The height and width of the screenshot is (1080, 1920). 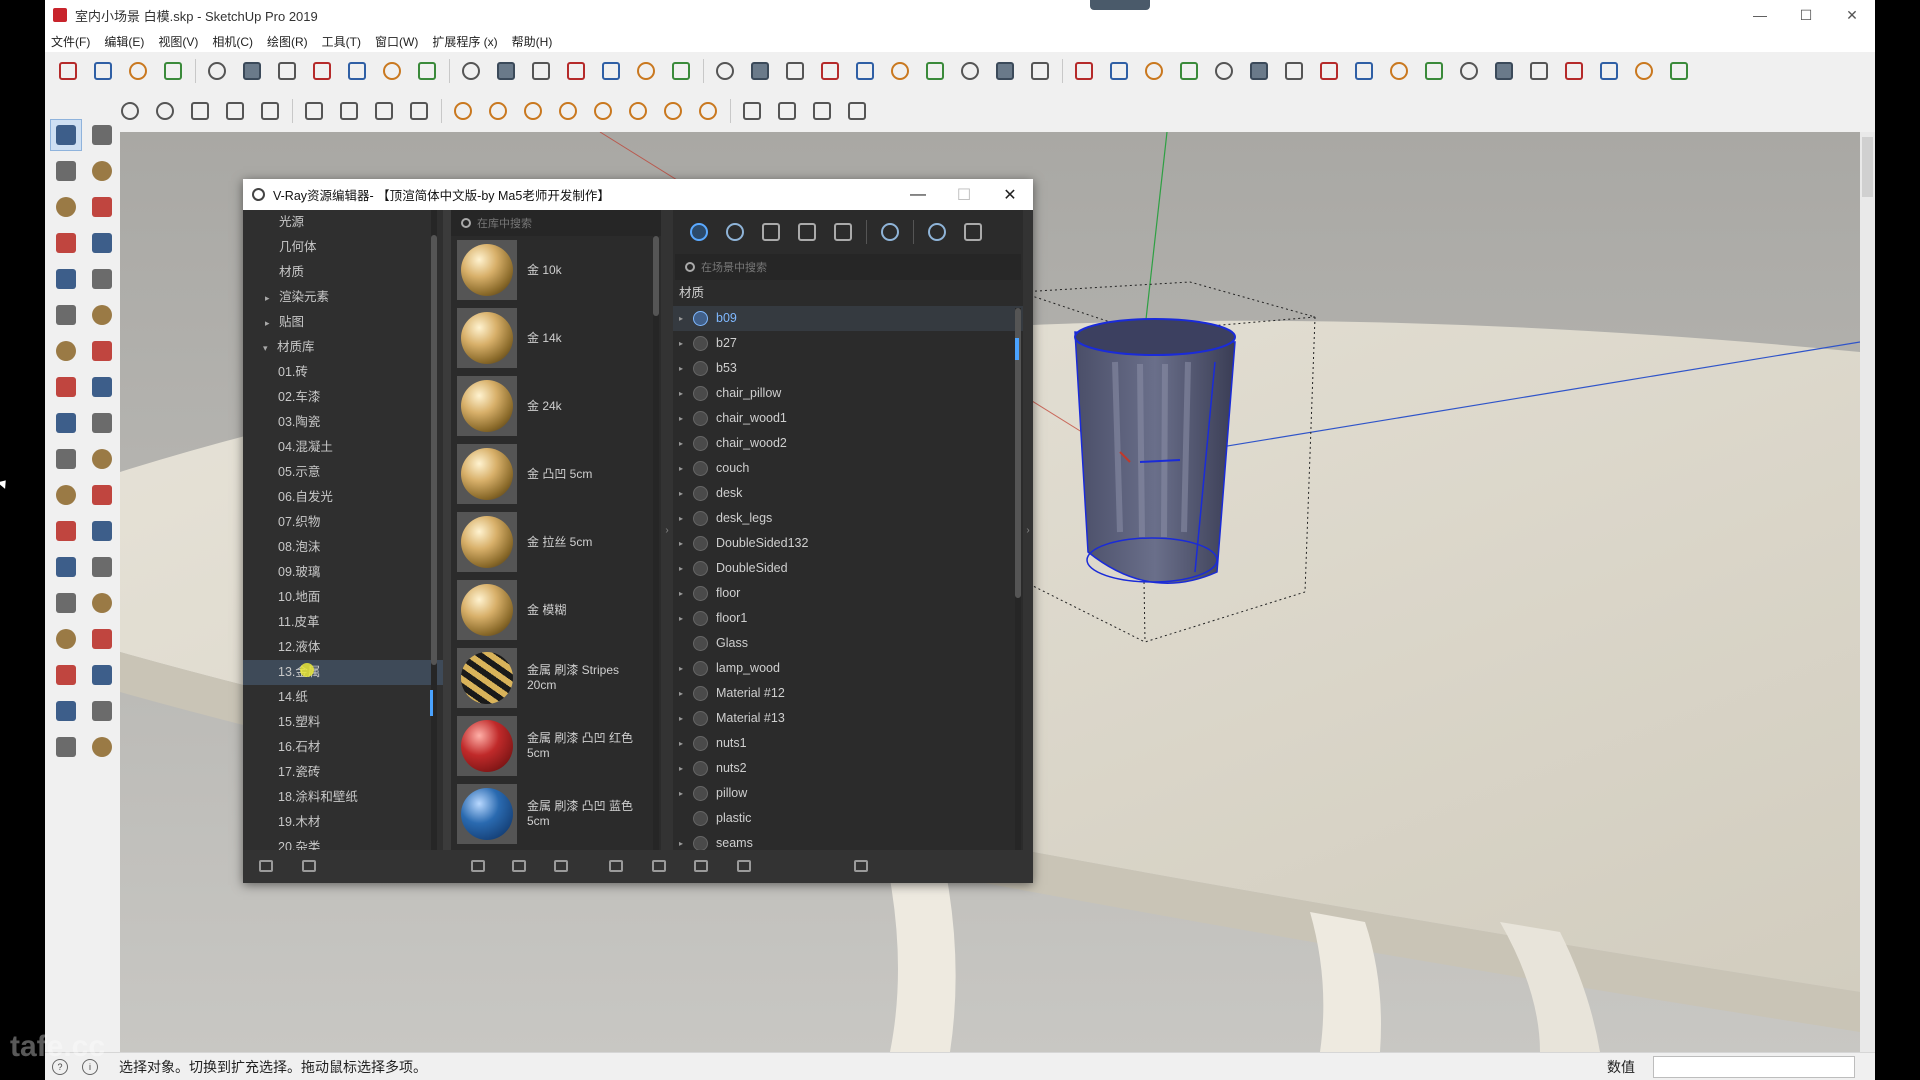 What do you see at coordinates (848, 393) in the screenshot?
I see `scene-material-row: ▸ chair_pillow` at bounding box center [848, 393].